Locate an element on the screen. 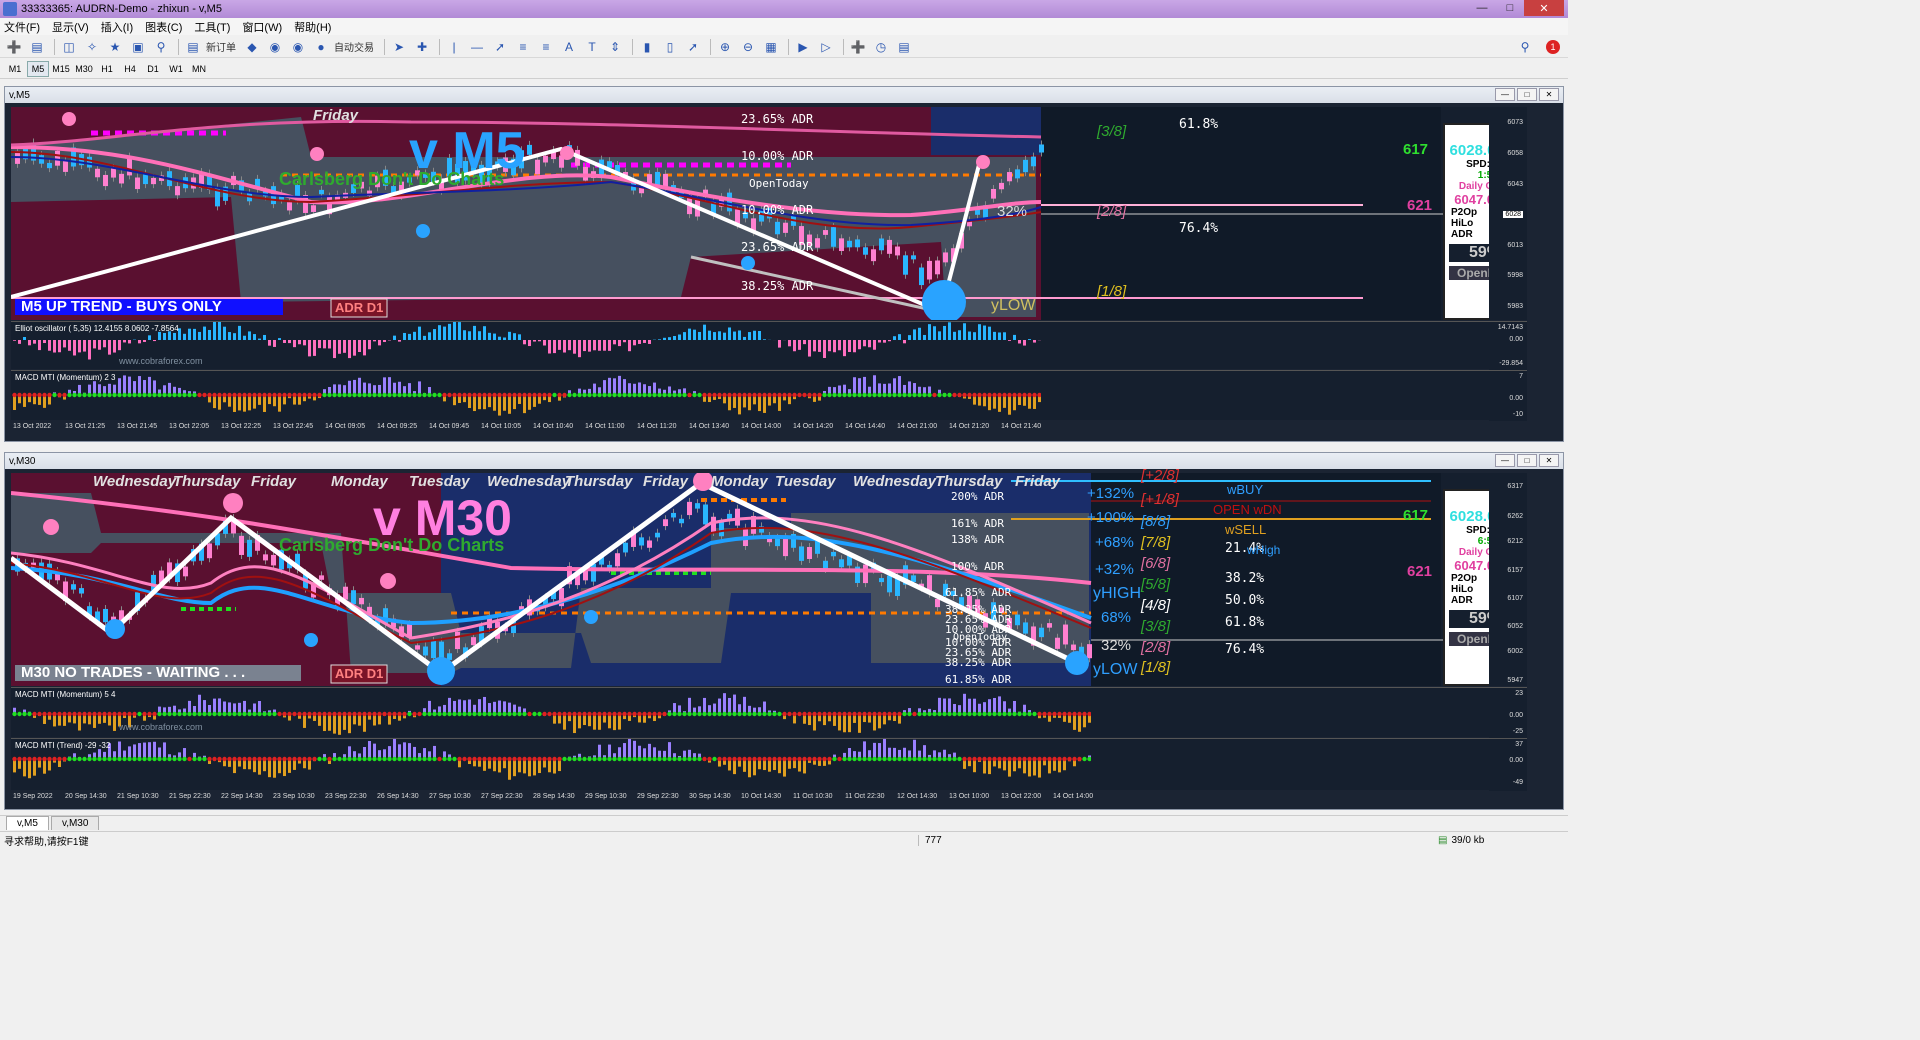  templates-icon: ▤ is located at coordinates (904, 47).